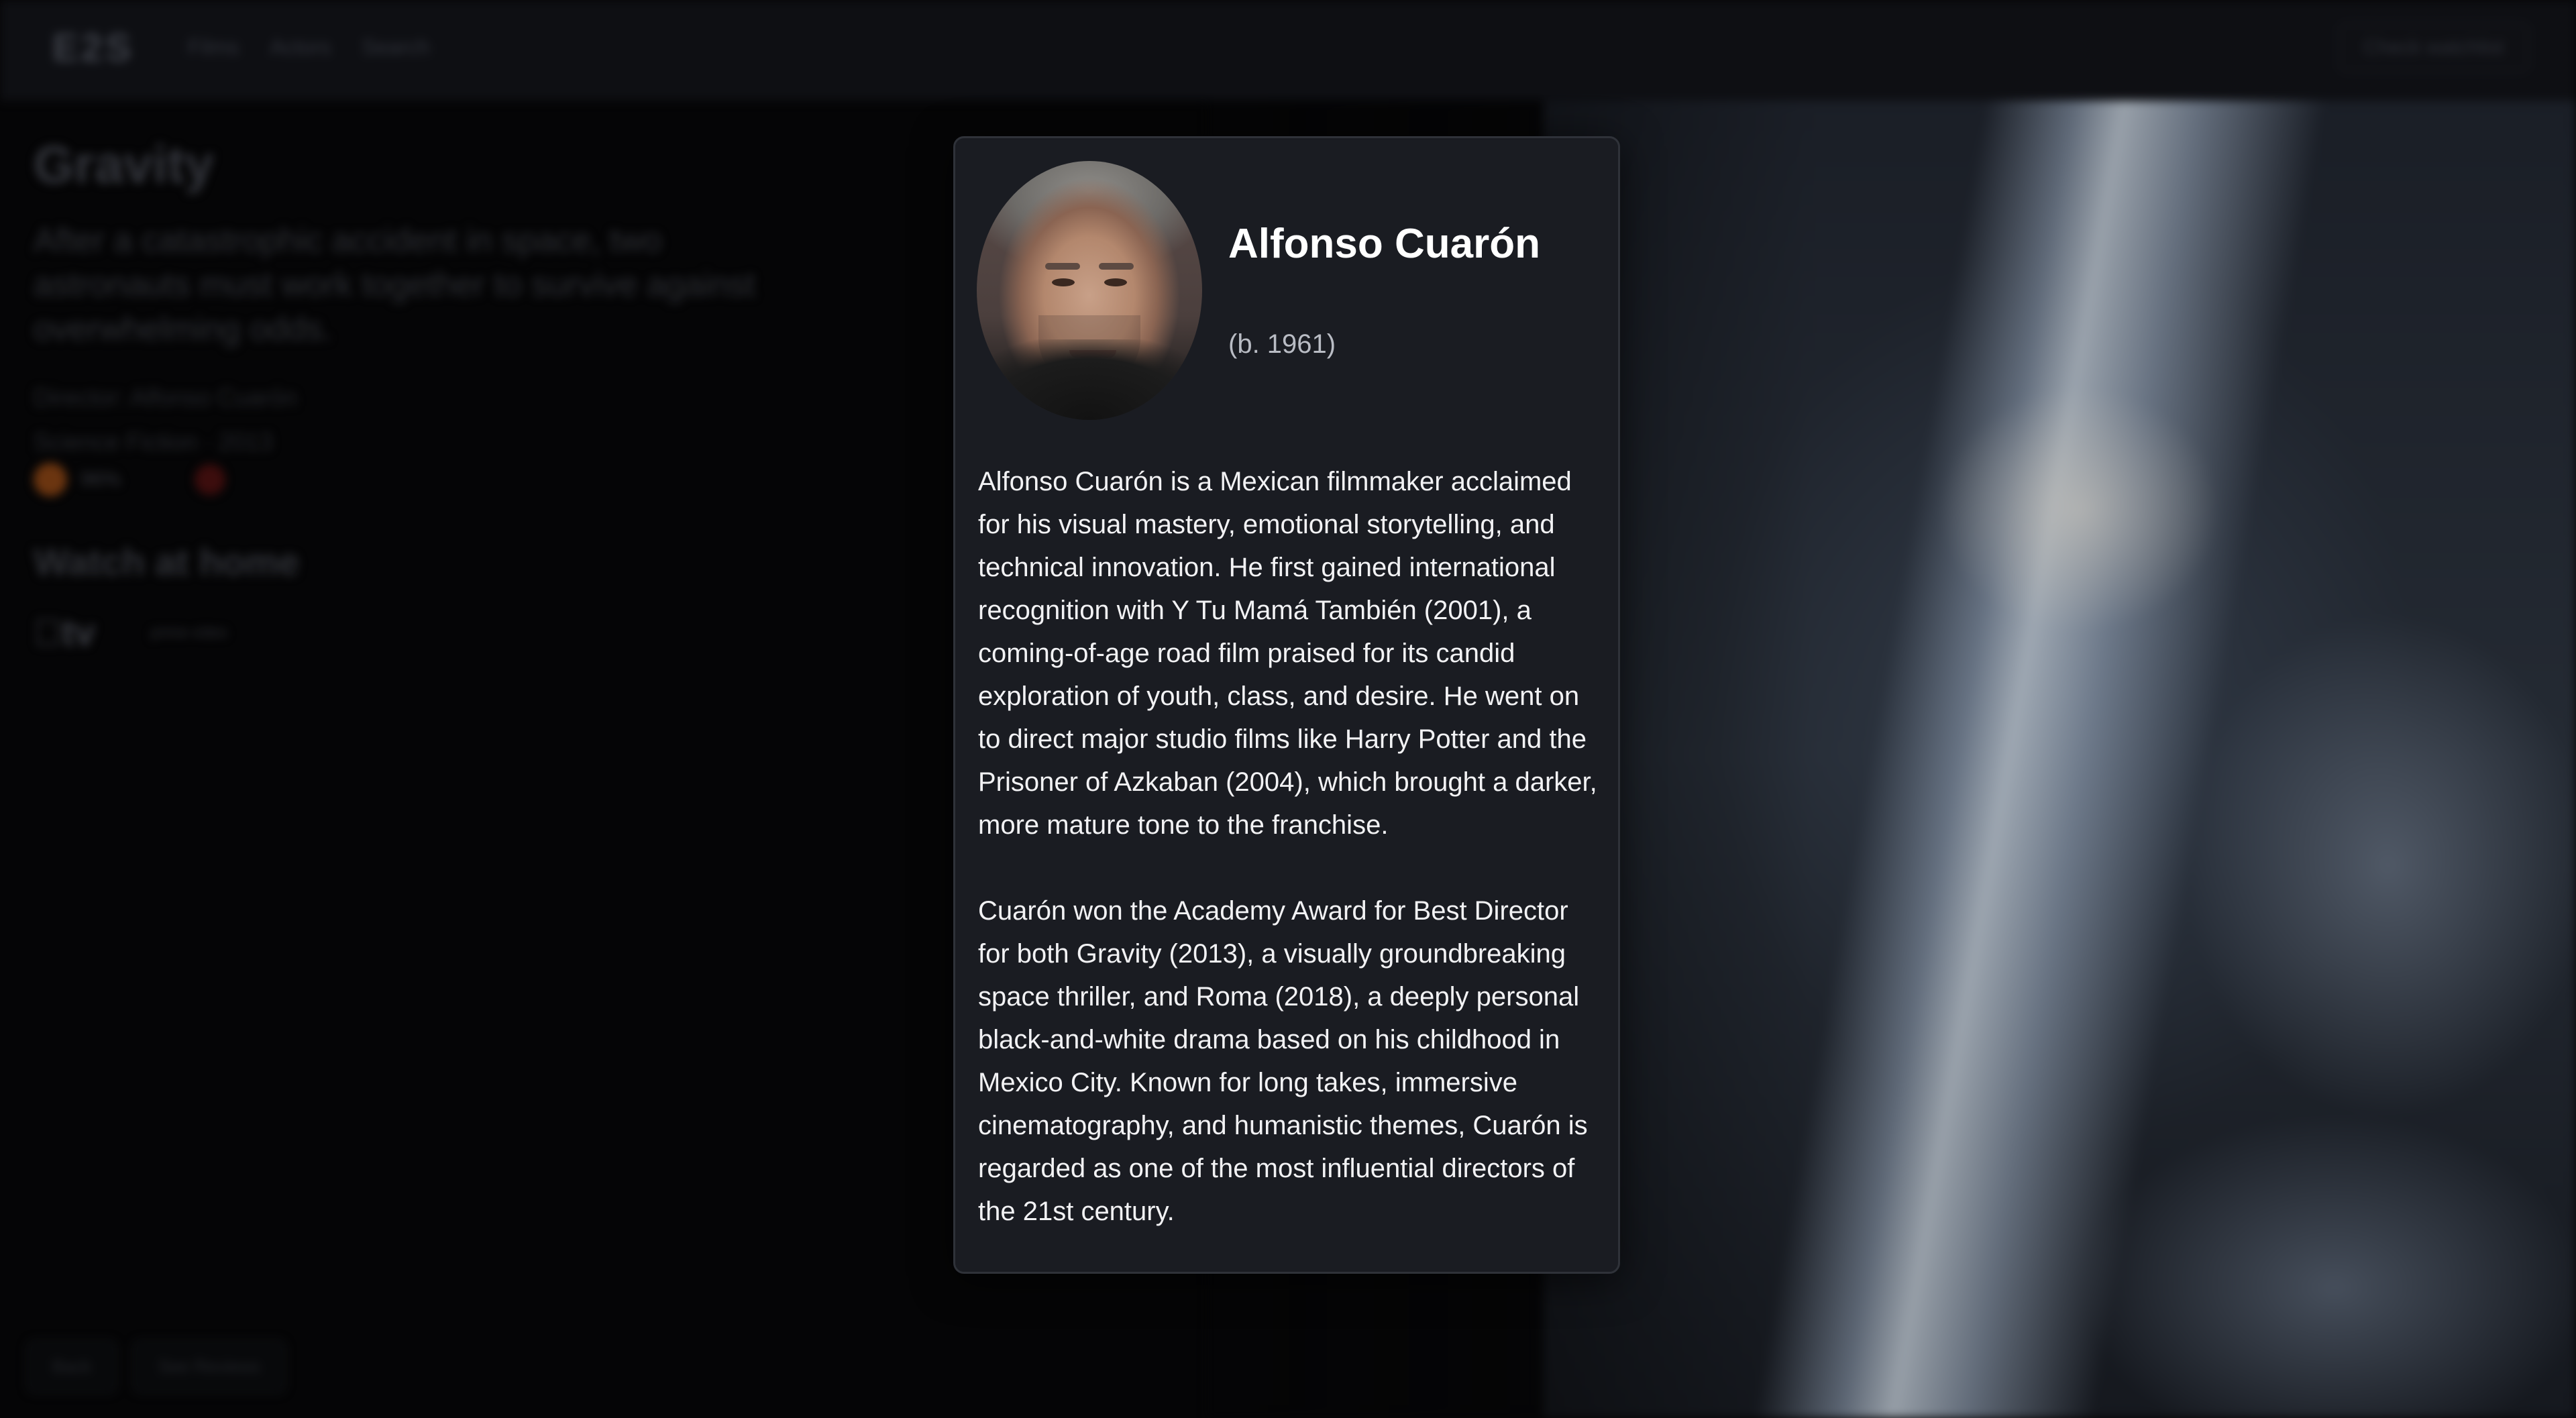  Describe the element at coordinates (1288, 50) in the screenshot. I see `top-navigation-bar: E2S Films Actors Search Check watchlist` at that location.